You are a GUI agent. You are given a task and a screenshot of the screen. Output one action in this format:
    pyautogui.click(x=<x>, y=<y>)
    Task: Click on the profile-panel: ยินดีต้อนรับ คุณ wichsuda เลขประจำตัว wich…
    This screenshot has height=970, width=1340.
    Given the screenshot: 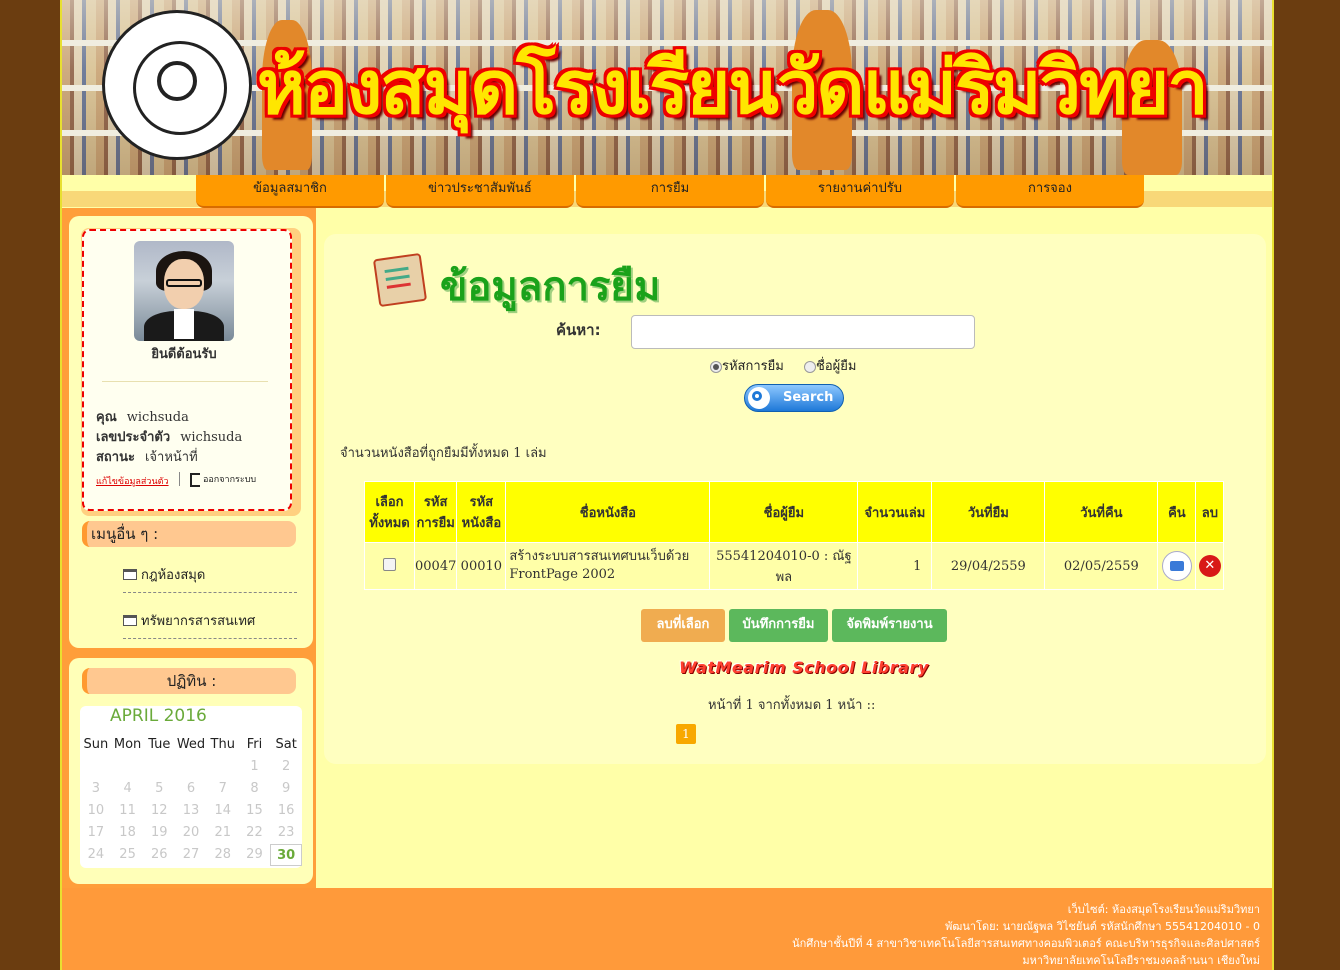 What is the action you would take?
    pyautogui.click(x=191, y=432)
    